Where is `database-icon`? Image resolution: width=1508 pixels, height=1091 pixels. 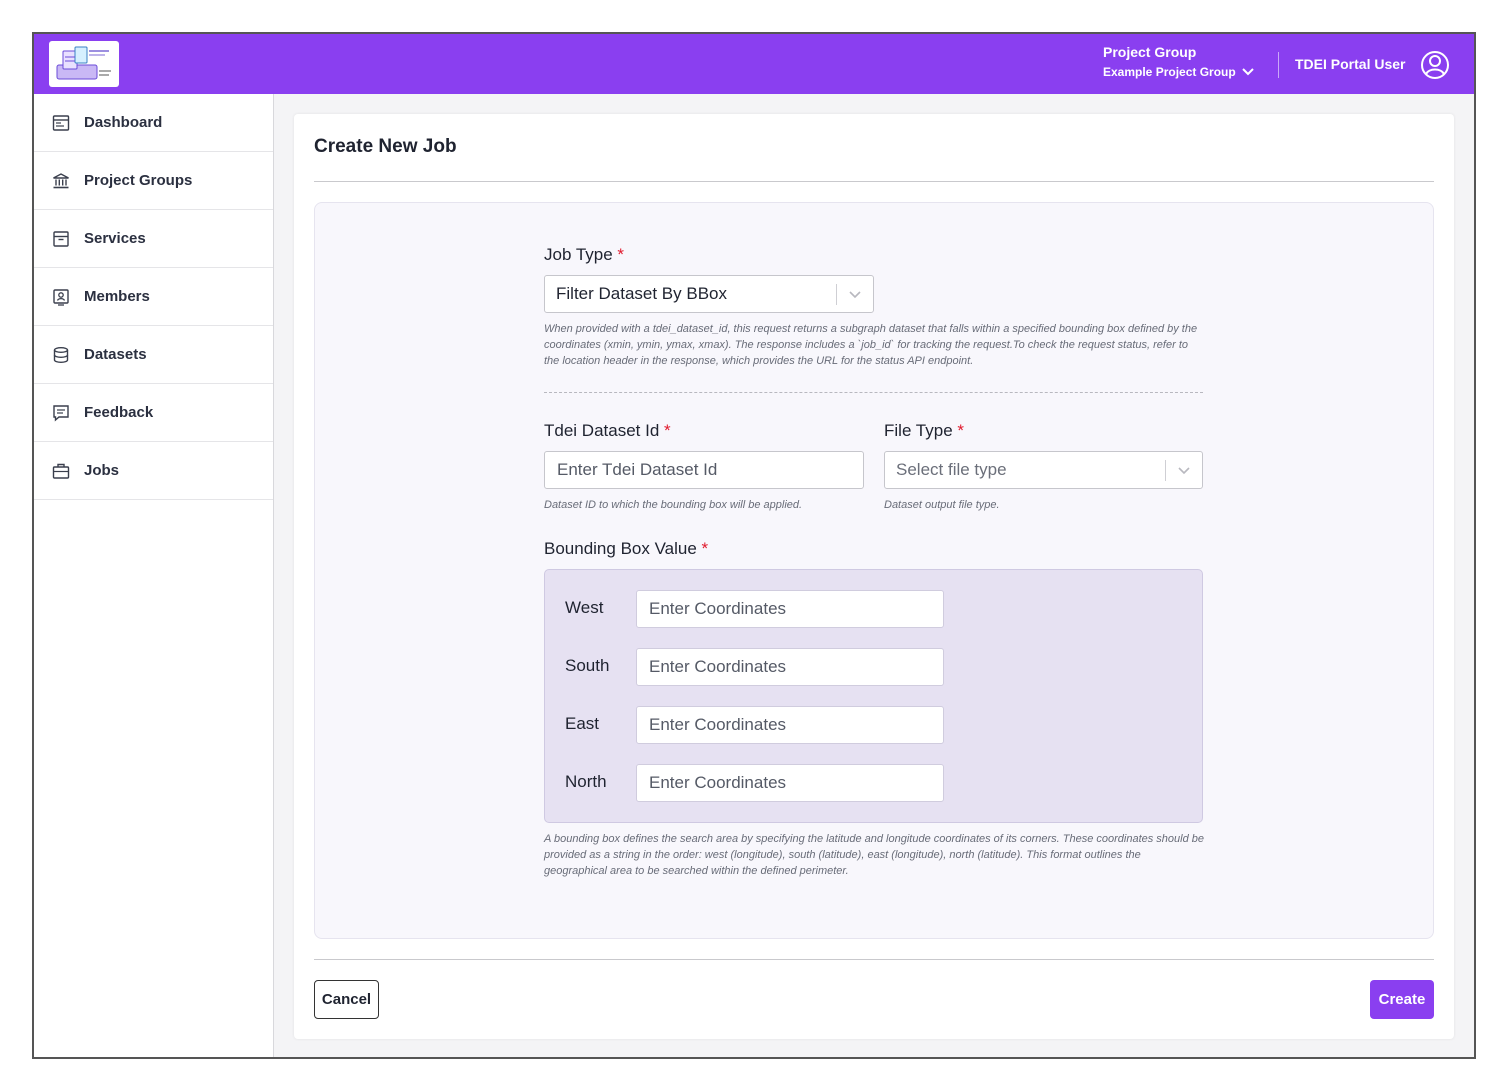 database-icon is located at coordinates (61, 354).